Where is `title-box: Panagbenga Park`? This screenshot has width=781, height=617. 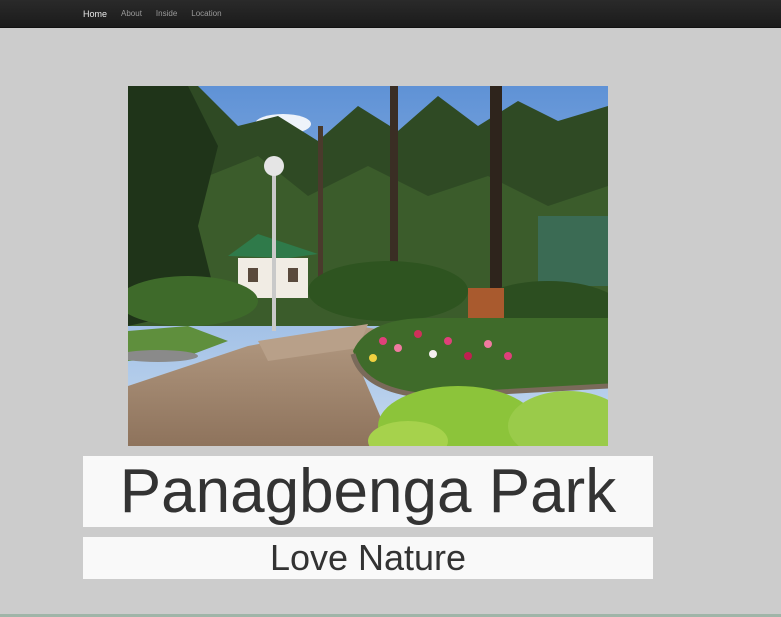 title-box: Panagbenga Park is located at coordinates (368, 491).